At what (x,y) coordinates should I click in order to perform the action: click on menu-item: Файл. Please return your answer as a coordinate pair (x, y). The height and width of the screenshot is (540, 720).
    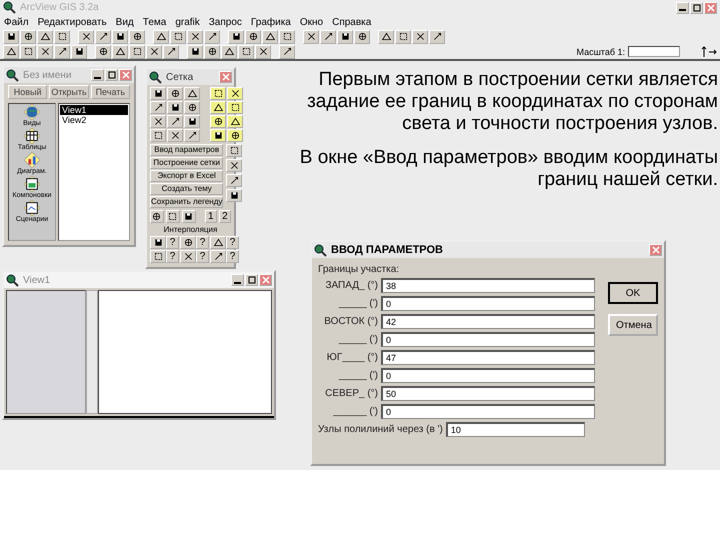
    Looking at the image, I should click on (16, 22).